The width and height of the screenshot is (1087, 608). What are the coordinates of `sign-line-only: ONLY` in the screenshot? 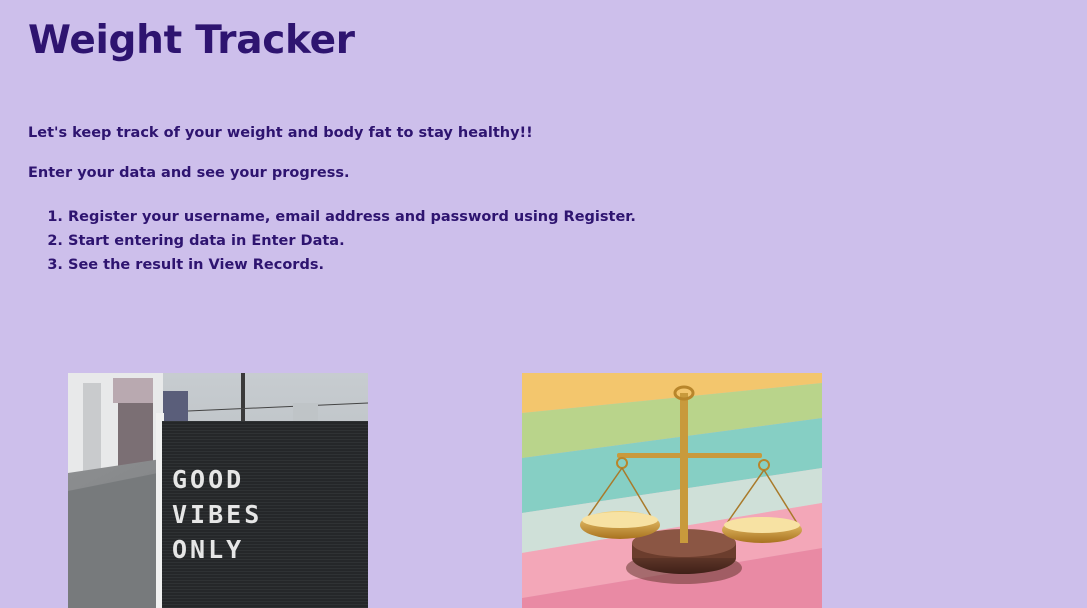 It's located at (208, 549).